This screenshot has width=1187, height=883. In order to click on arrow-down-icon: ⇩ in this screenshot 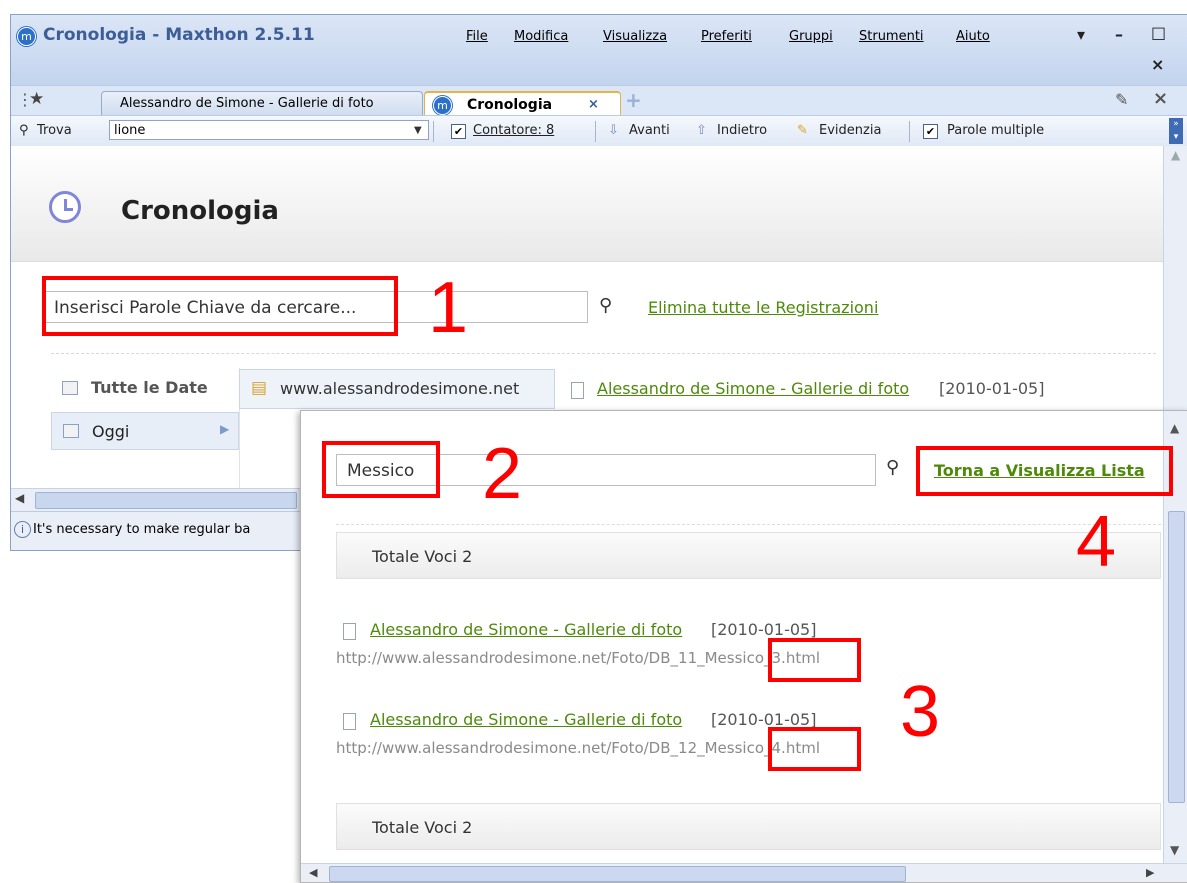, I will do `click(613, 130)`.